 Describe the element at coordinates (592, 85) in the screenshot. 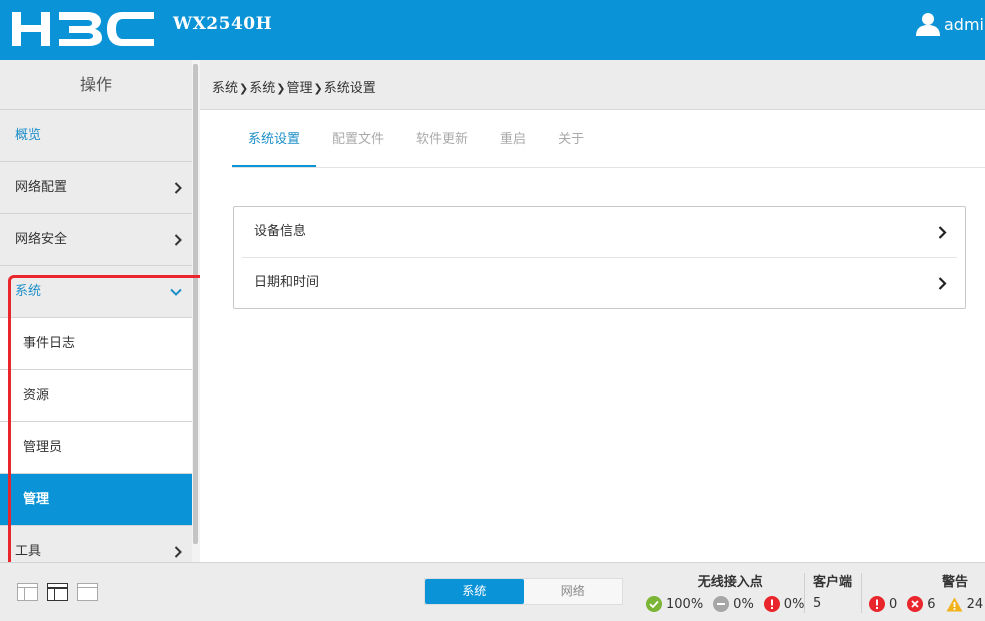

I see `breadcrumb-bar: 系统❯系统❯管理❯系统设置` at that location.